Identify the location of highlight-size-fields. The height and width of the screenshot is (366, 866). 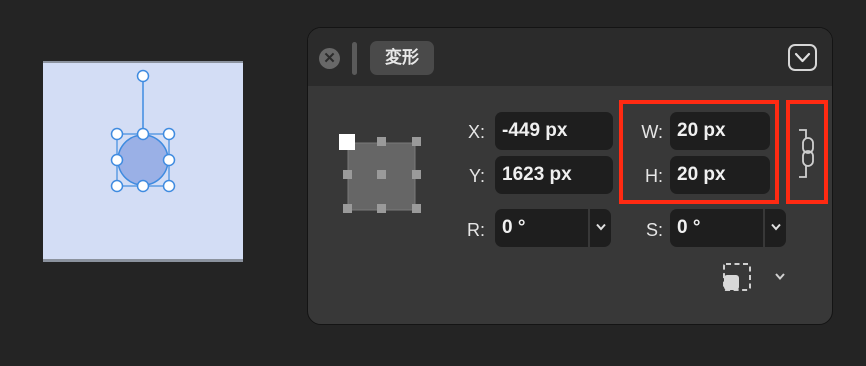
(699, 152).